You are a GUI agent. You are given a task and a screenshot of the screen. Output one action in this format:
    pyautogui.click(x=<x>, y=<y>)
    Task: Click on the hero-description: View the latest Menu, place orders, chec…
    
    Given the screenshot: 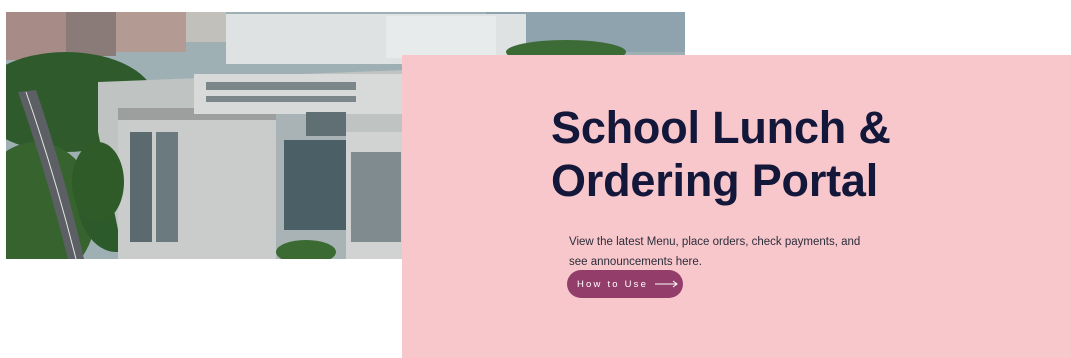 What is the action you would take?
    pyautogui.click(x=715, y=252)
    